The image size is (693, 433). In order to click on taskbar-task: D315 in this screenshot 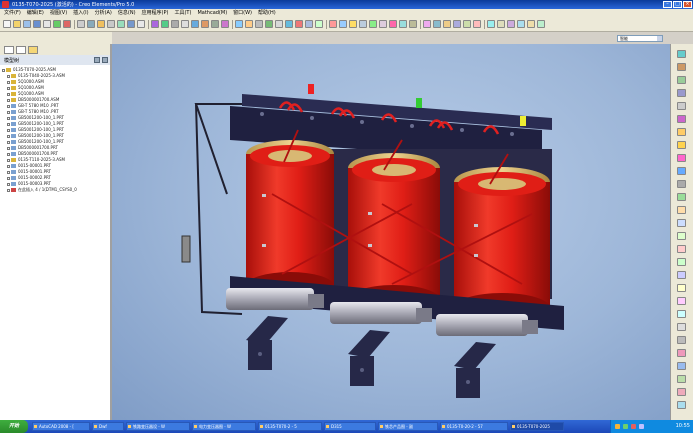, I will do `click(350, 426)`.